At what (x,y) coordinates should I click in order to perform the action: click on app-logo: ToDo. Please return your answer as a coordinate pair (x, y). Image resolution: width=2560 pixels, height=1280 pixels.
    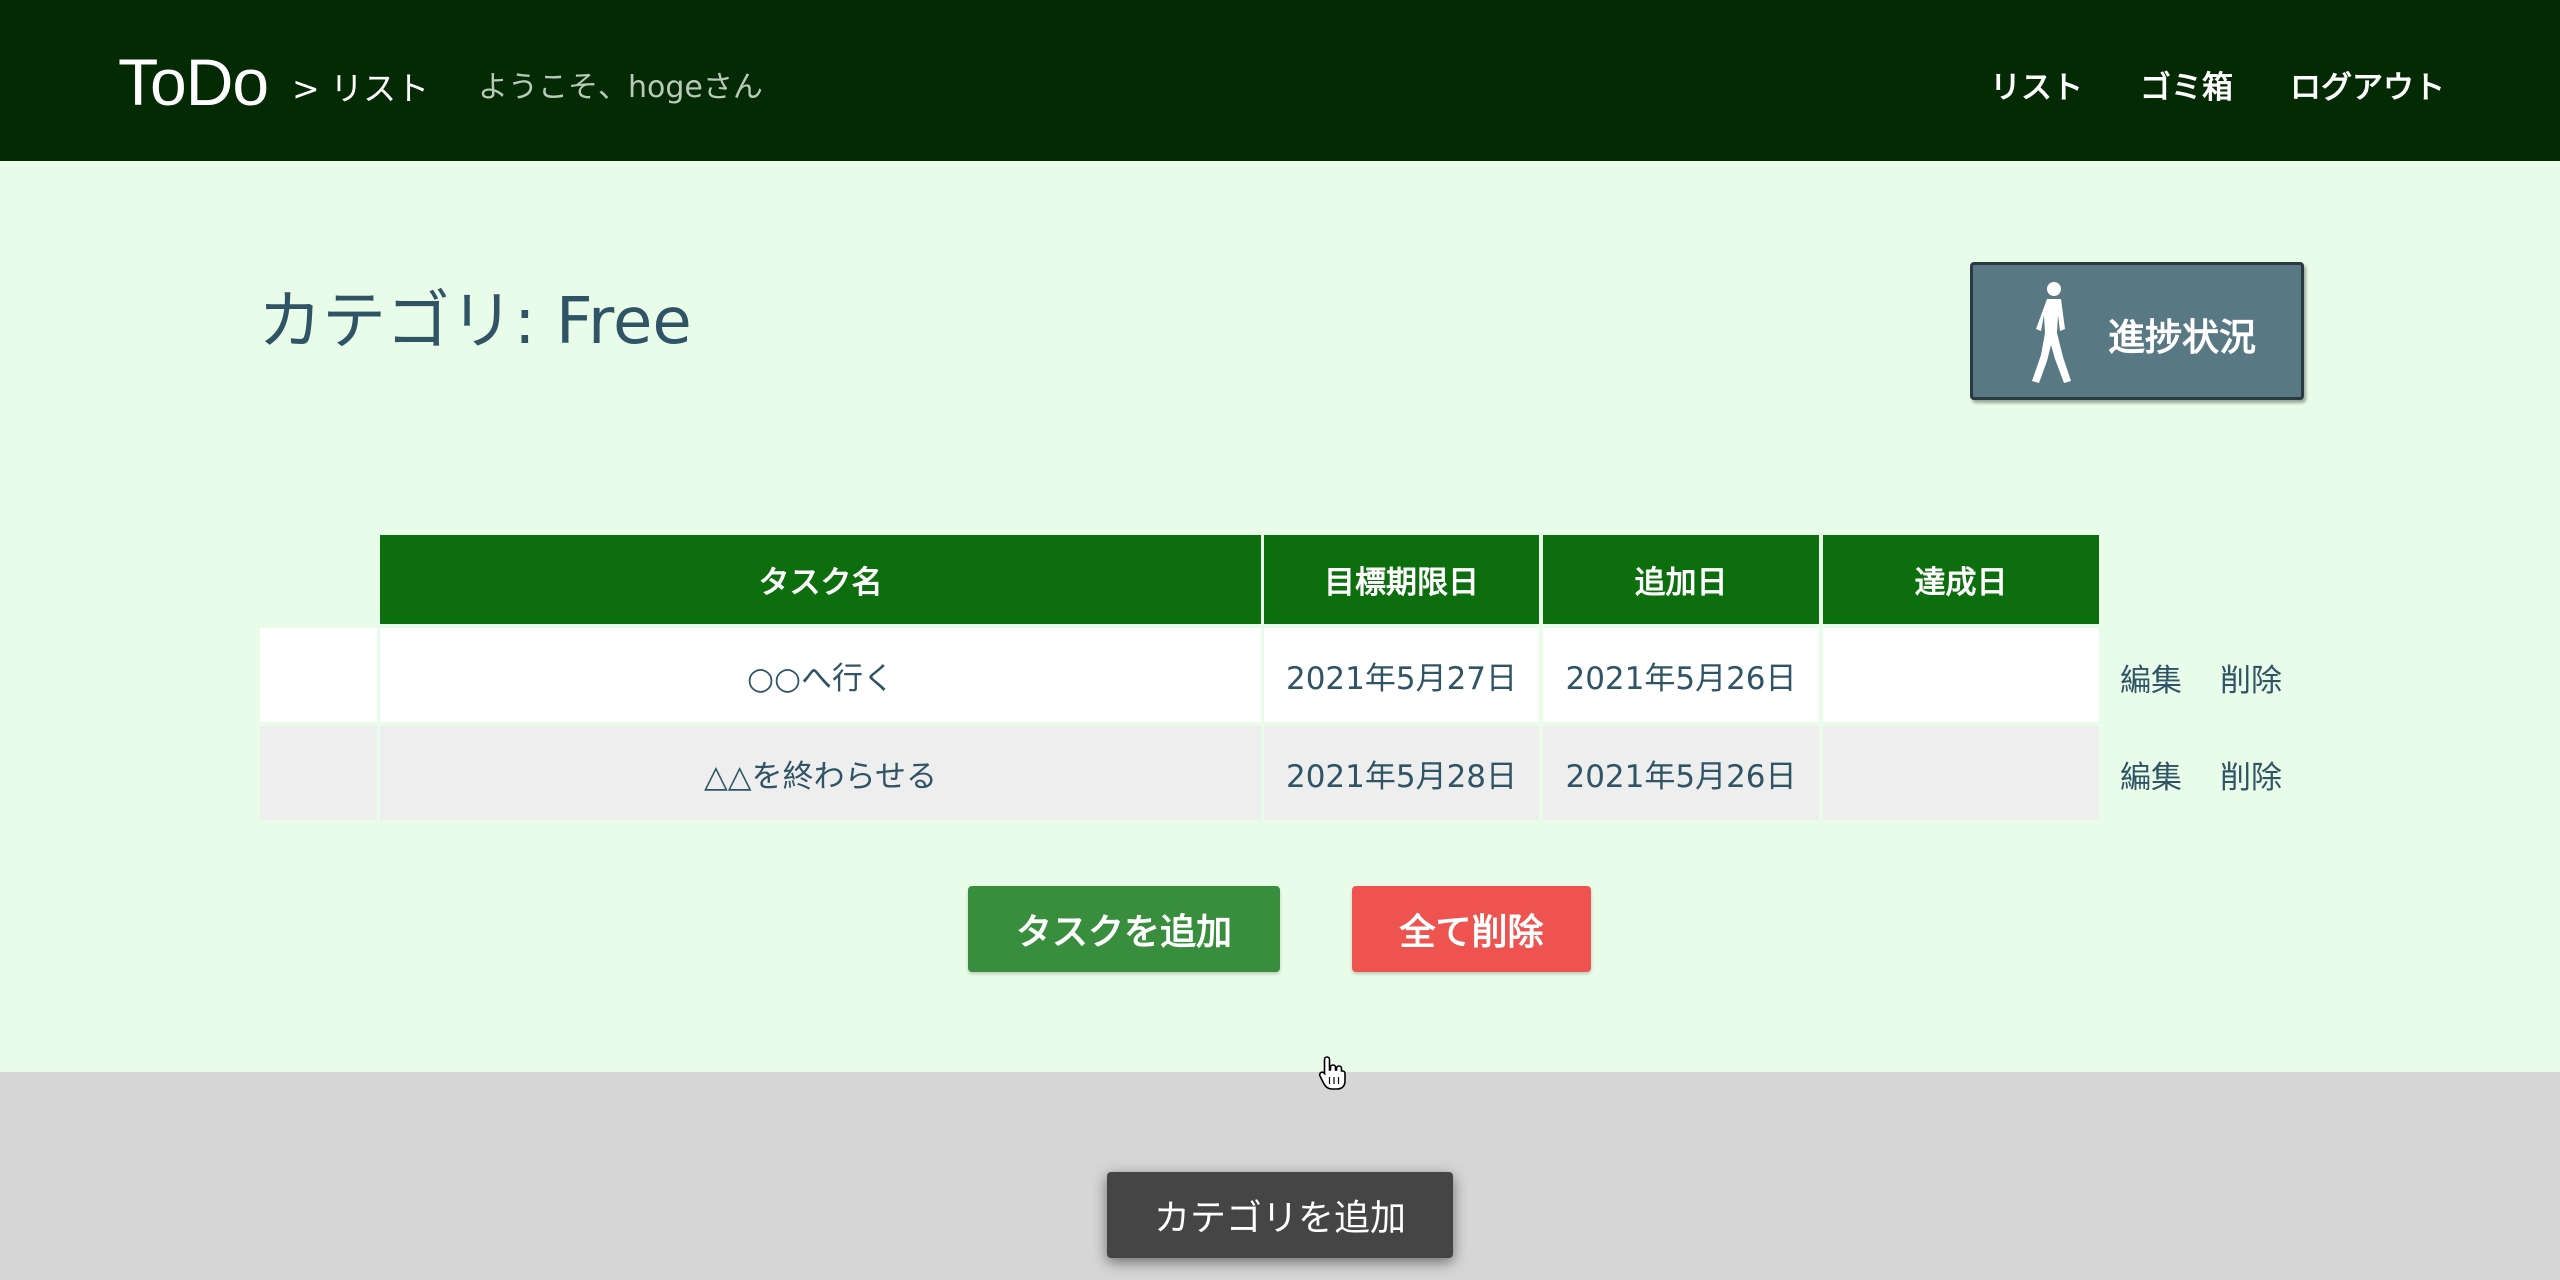
    Looking at the image, I should click on (193, 82).